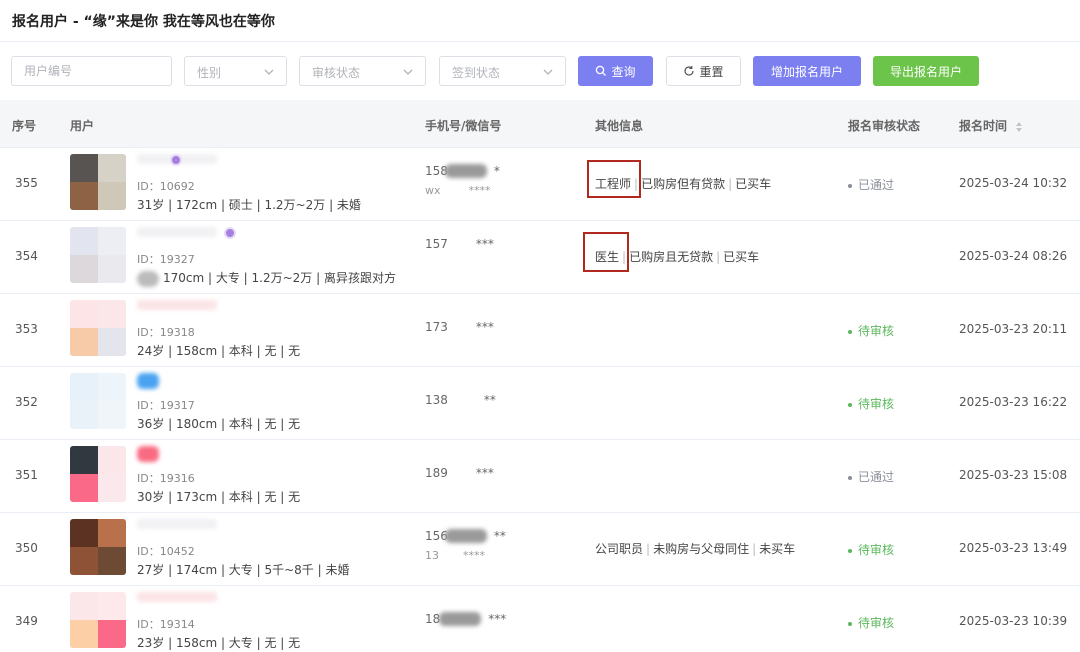  Describe the element at coordinates (711, 71) in the screenshot. I see `reset-button-label: 重置` at that location.